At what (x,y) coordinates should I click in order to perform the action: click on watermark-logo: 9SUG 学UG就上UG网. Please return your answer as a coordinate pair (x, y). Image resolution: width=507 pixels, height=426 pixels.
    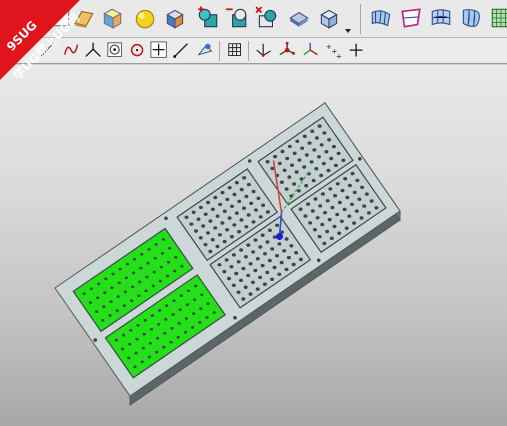
    Looking at the image, I should click on (41, 41).